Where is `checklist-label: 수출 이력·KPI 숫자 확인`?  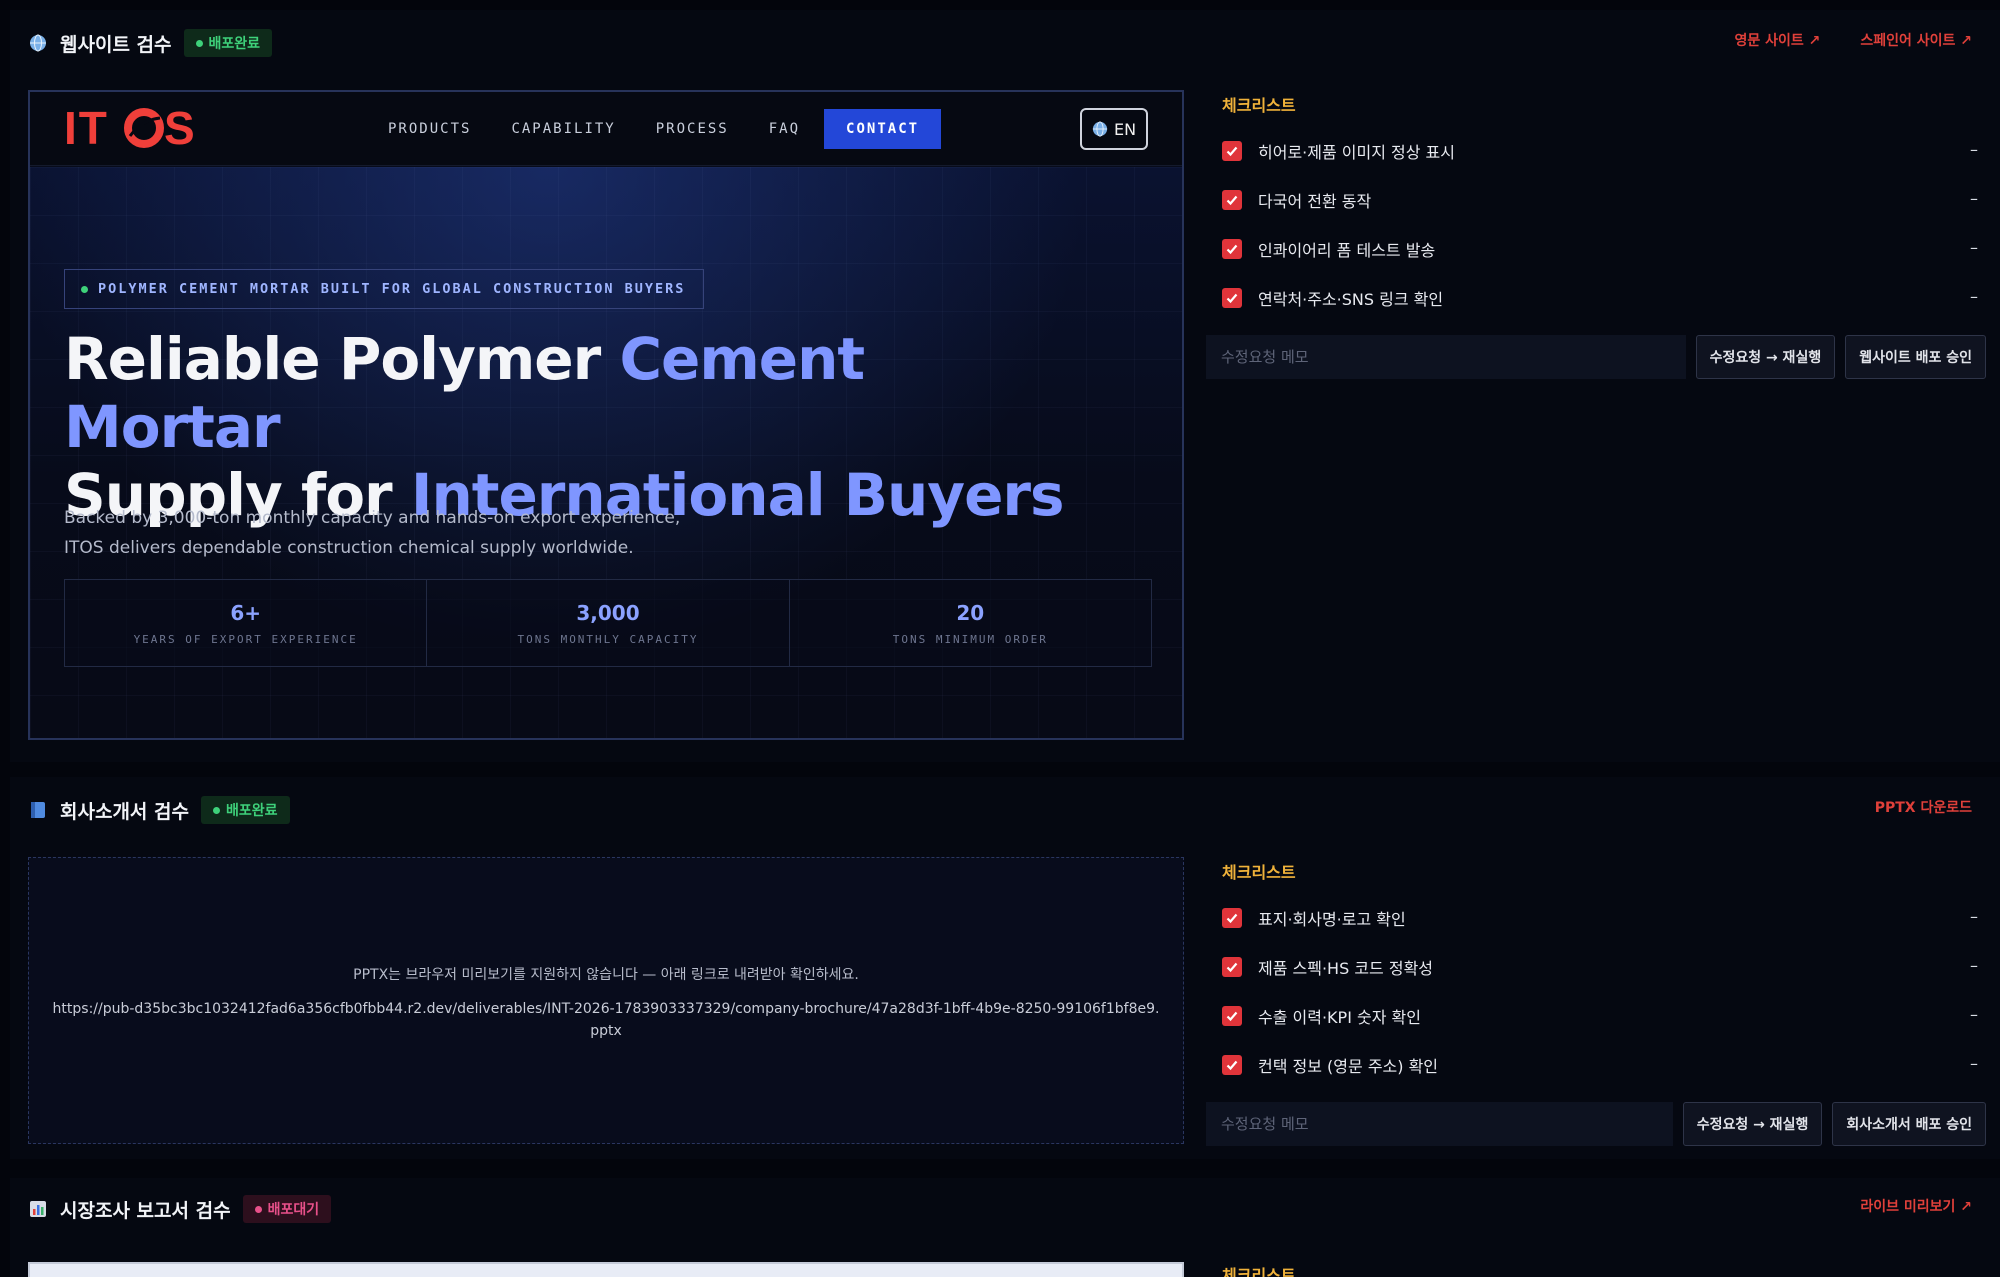
checklist-label: 수출 이력·KPI 숫자 확인 is located at coordinates (1339, 1017).